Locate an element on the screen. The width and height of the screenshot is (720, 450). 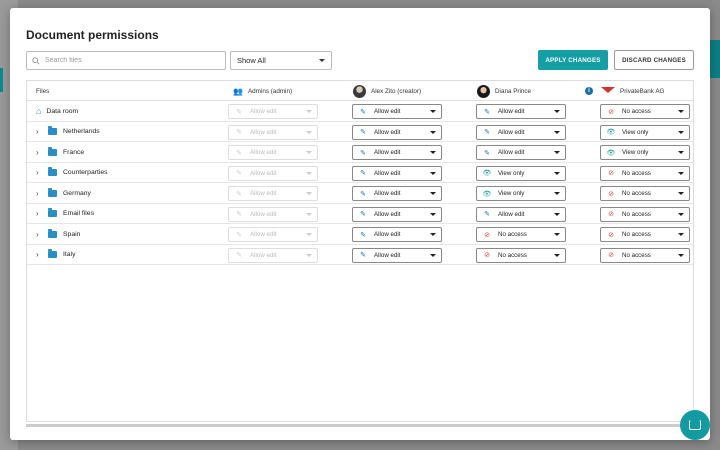
row-name: › Spain is located at coordinates (58, 234).